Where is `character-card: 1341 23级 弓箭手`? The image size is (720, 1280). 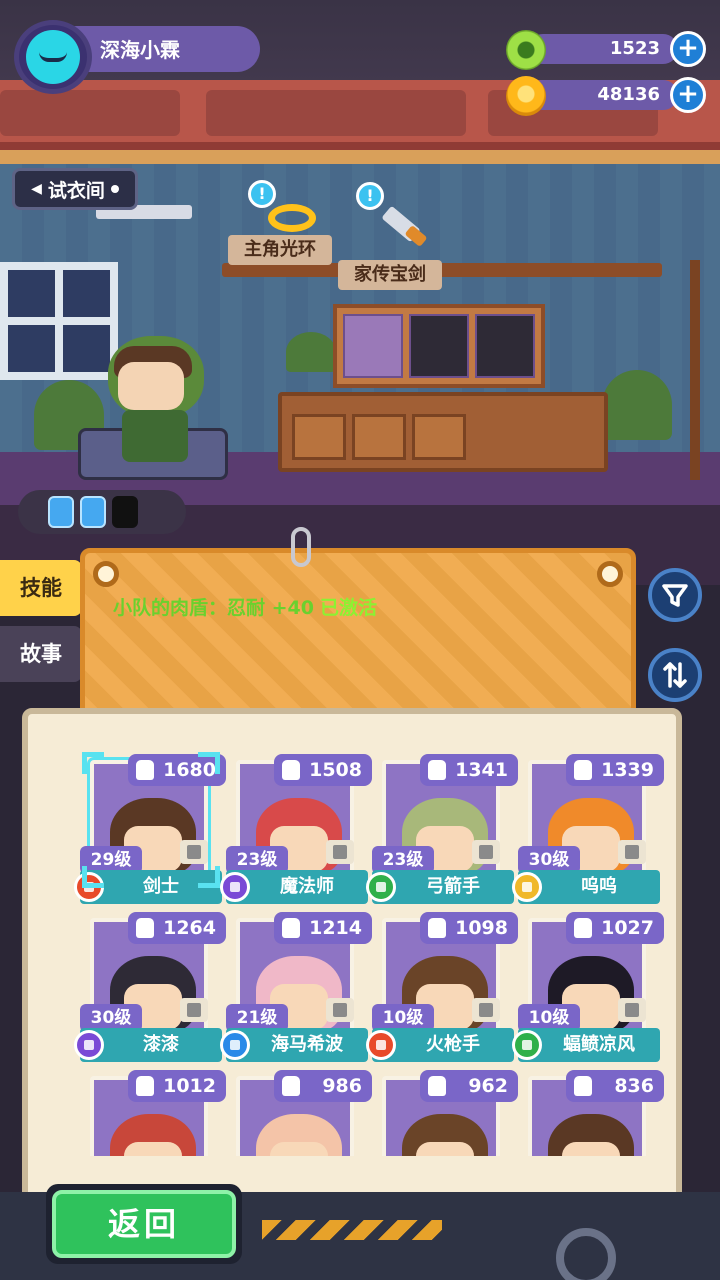 character-card: 1341 23级 弓箭手 is located at coordinates (442, 829).